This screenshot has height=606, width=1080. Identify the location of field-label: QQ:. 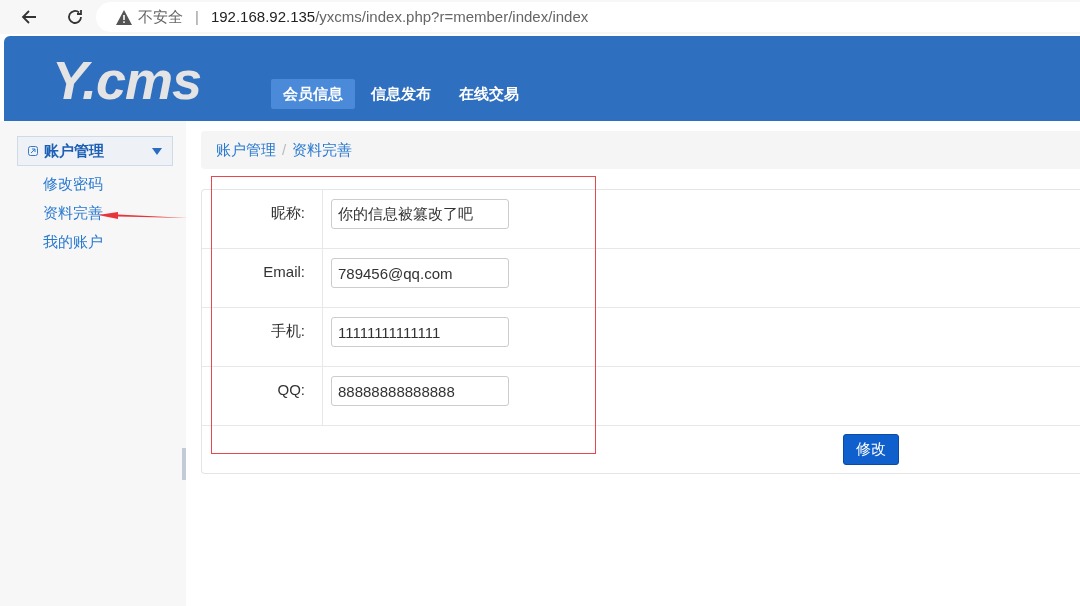
(291, 390).